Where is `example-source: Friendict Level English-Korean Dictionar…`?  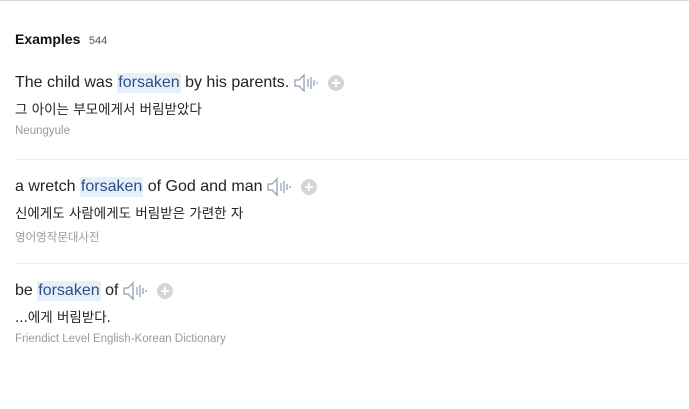 example-source: Friendict Level English-Korean Dictionar… is located at coordinates (120, 339).